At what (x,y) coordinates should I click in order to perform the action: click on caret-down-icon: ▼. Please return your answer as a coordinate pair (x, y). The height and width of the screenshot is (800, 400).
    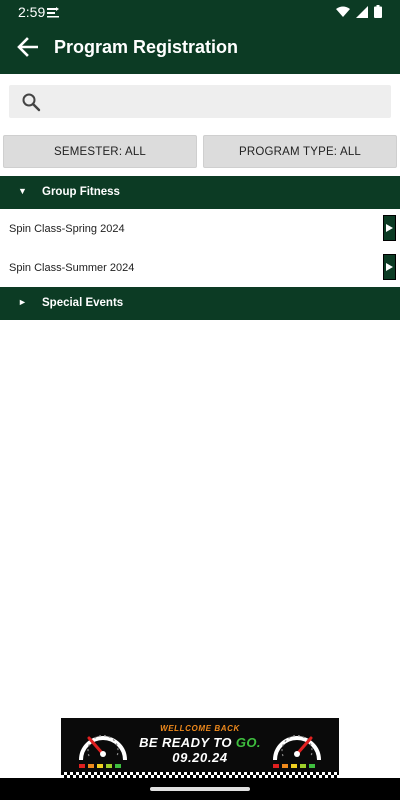
    Looking at the image, I should click on (22, 191).